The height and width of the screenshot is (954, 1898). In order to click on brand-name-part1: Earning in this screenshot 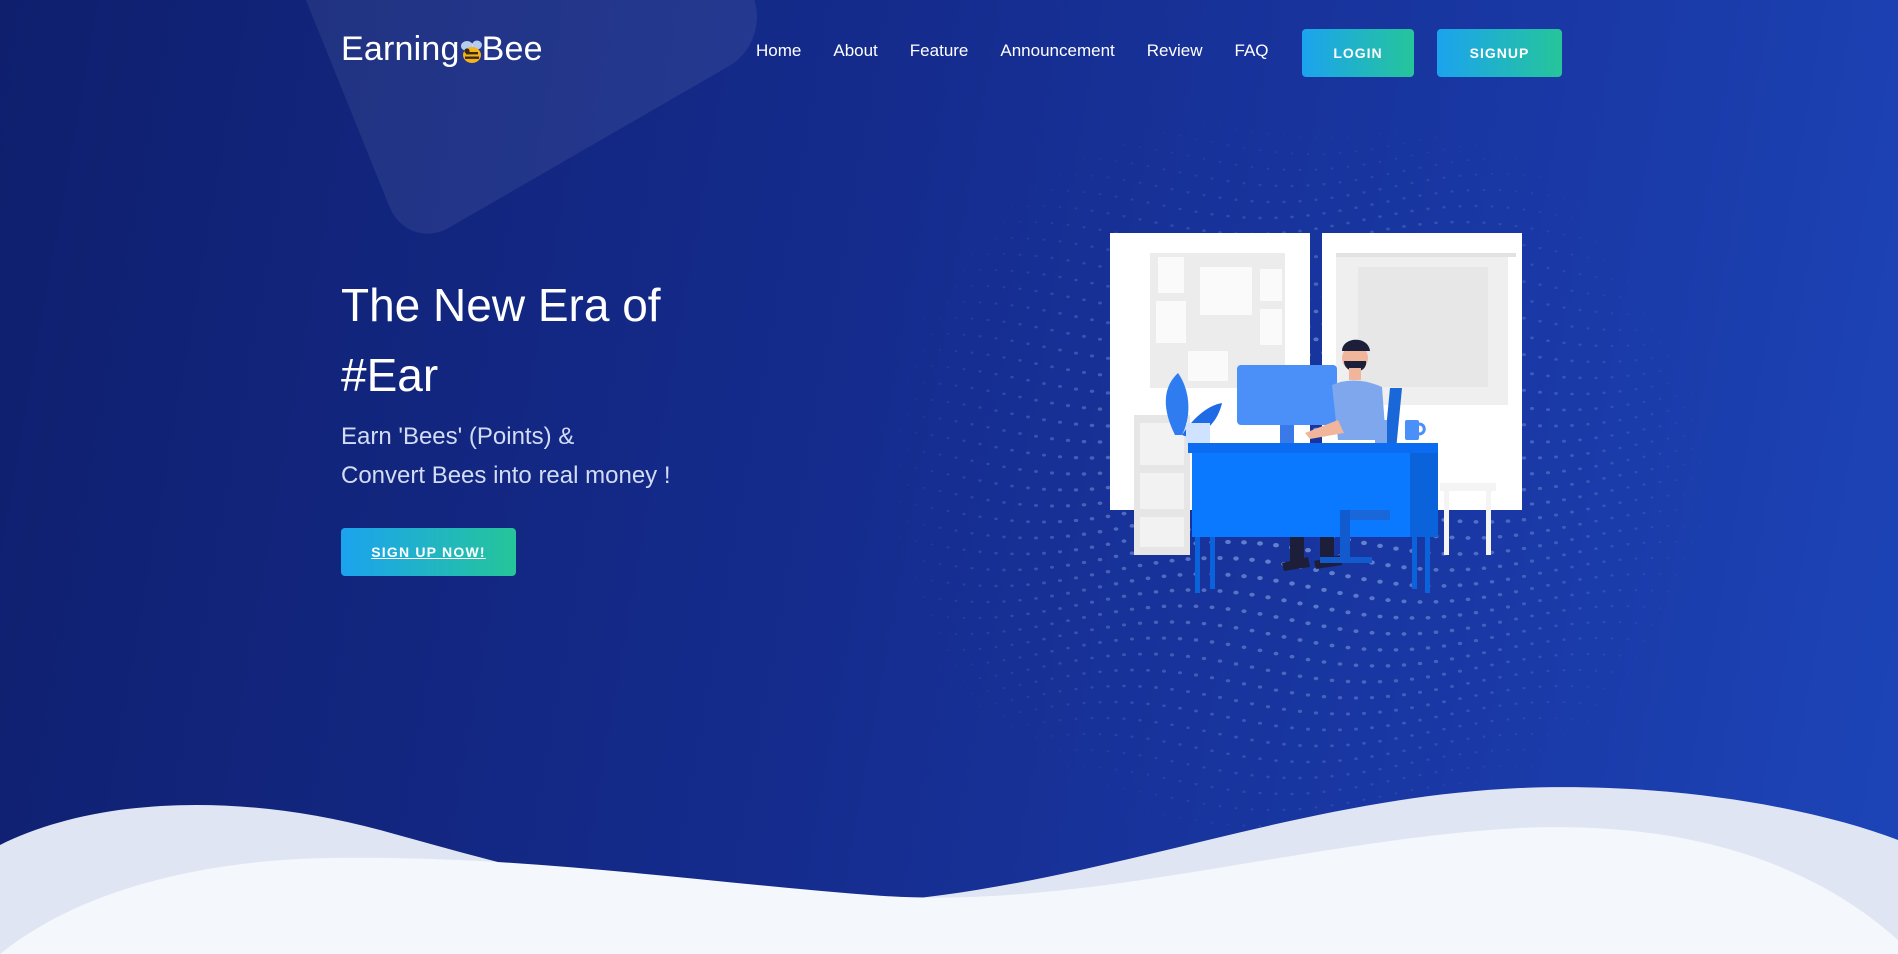, I will do `click(400, 49)`.